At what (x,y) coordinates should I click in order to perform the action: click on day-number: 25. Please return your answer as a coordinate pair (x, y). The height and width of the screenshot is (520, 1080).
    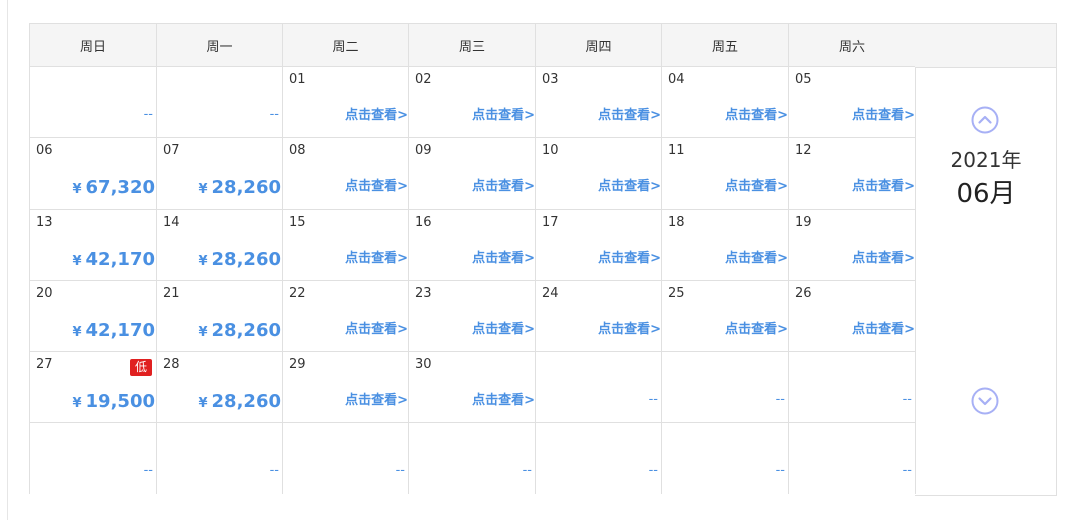
    Looking at the image, I should click on (676, 293).